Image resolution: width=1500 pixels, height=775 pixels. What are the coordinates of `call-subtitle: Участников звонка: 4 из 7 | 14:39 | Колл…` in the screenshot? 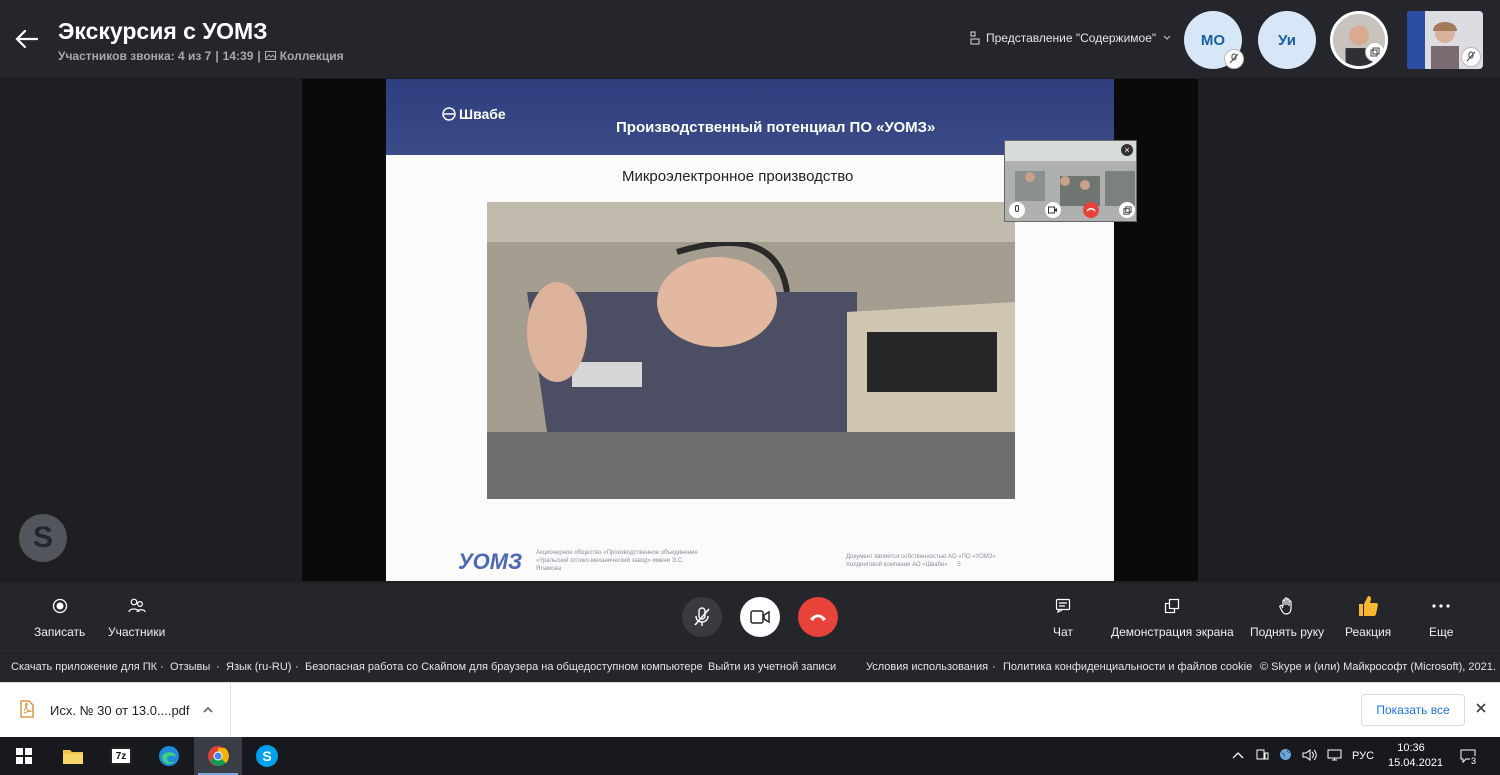 It's located at (201, 56).